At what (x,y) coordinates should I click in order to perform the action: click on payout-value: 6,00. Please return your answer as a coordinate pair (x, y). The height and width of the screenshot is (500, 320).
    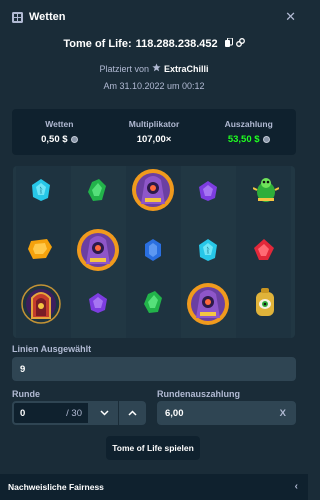
    Looking at the image, I should click on (174, 413).